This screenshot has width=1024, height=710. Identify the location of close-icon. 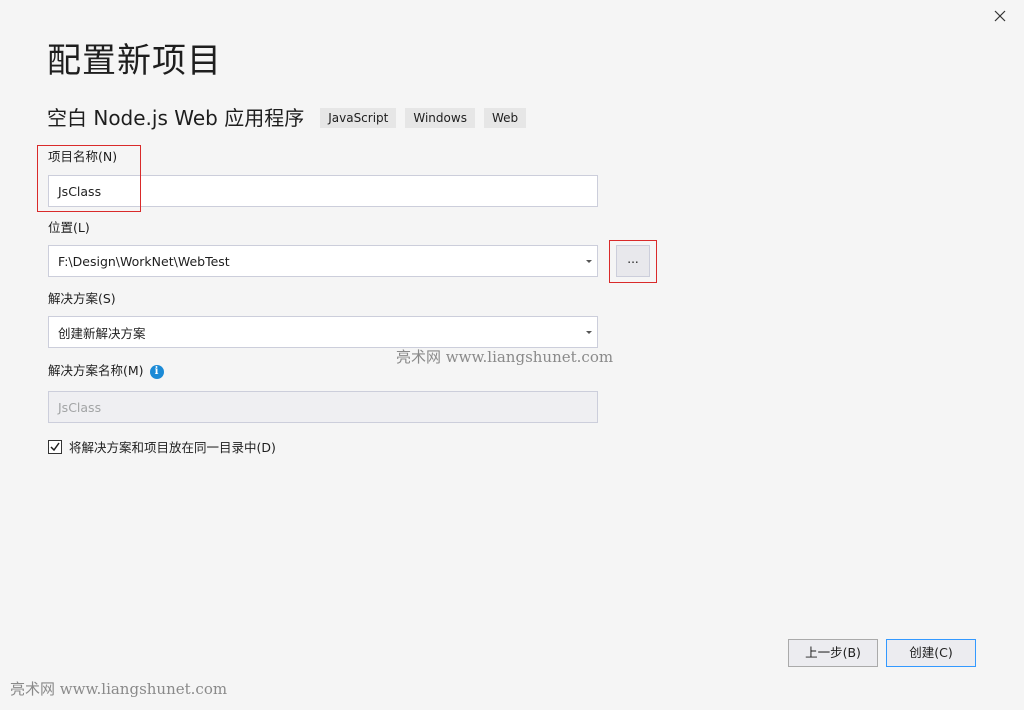
(1000, 16).